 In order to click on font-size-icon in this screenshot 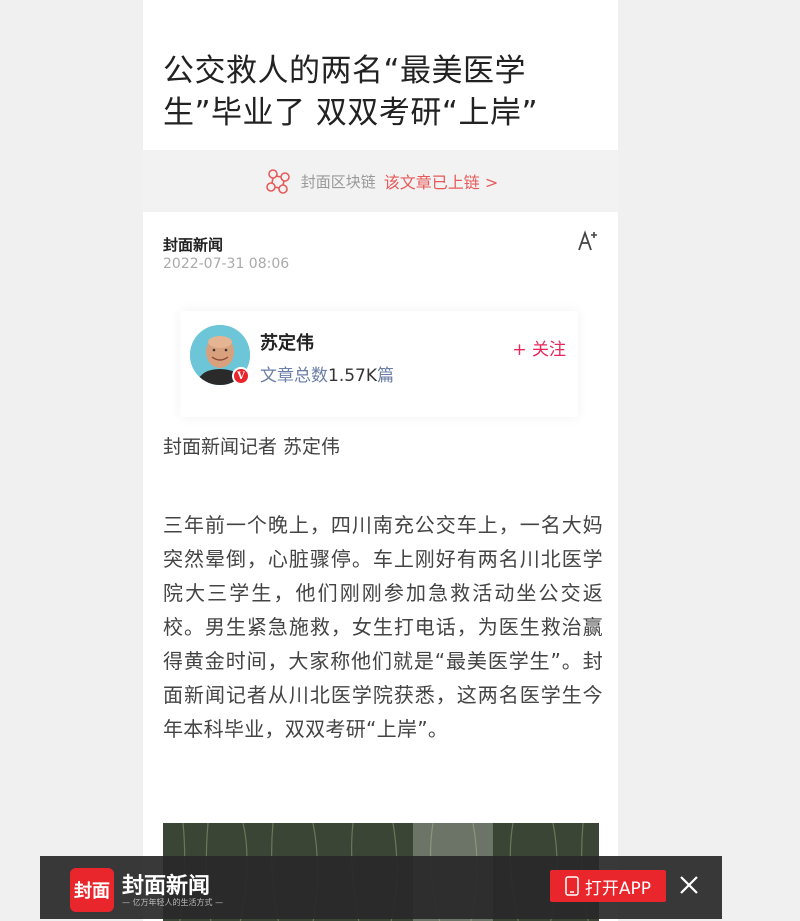, I will do `click(588, 241)`.